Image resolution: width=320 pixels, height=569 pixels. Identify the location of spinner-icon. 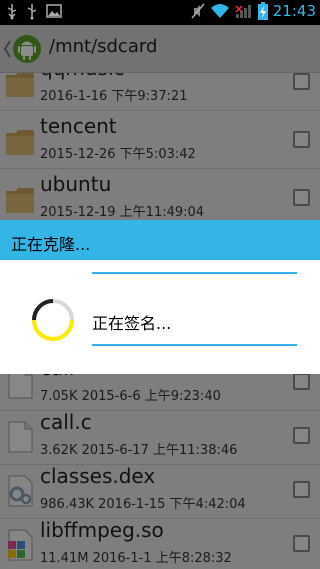
(53, 320).